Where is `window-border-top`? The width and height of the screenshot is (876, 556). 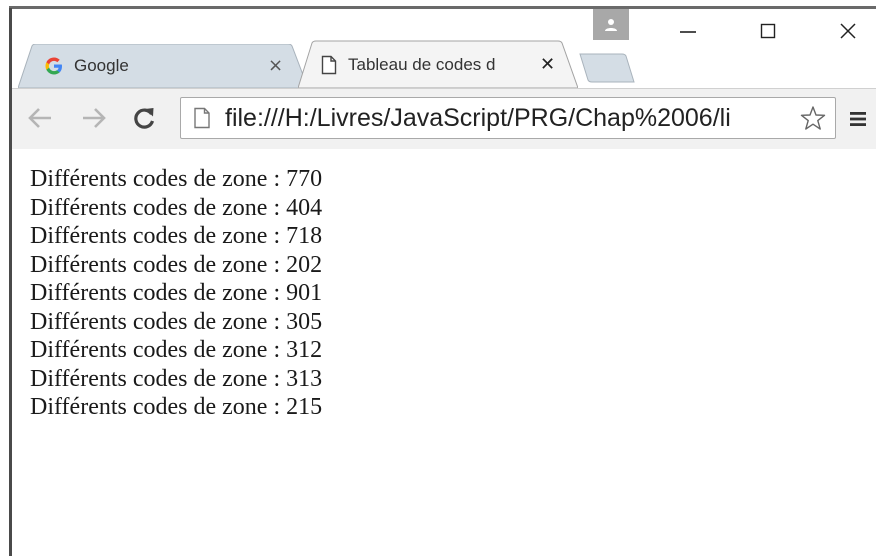
window-border-top is located at coordinates (442, 7).